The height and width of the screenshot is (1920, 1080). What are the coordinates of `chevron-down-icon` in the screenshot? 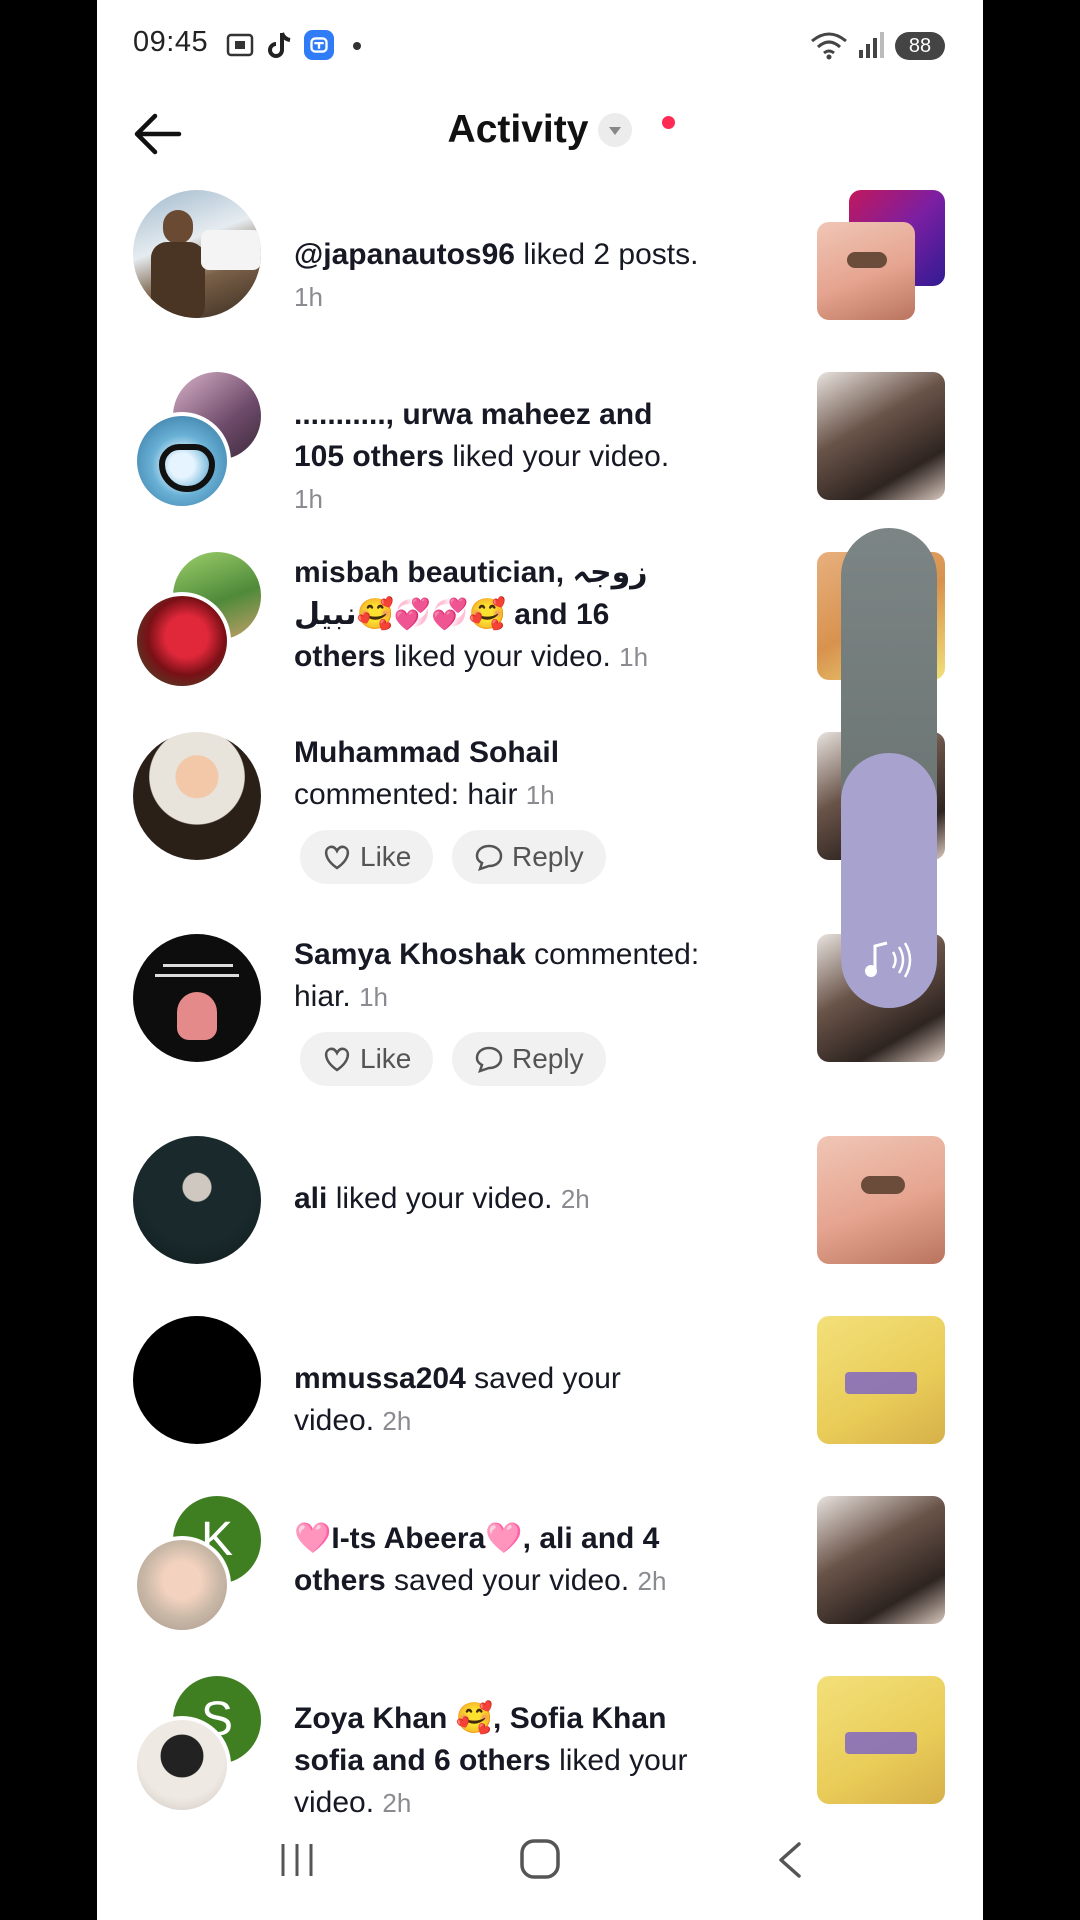 It's located at (615, 130).